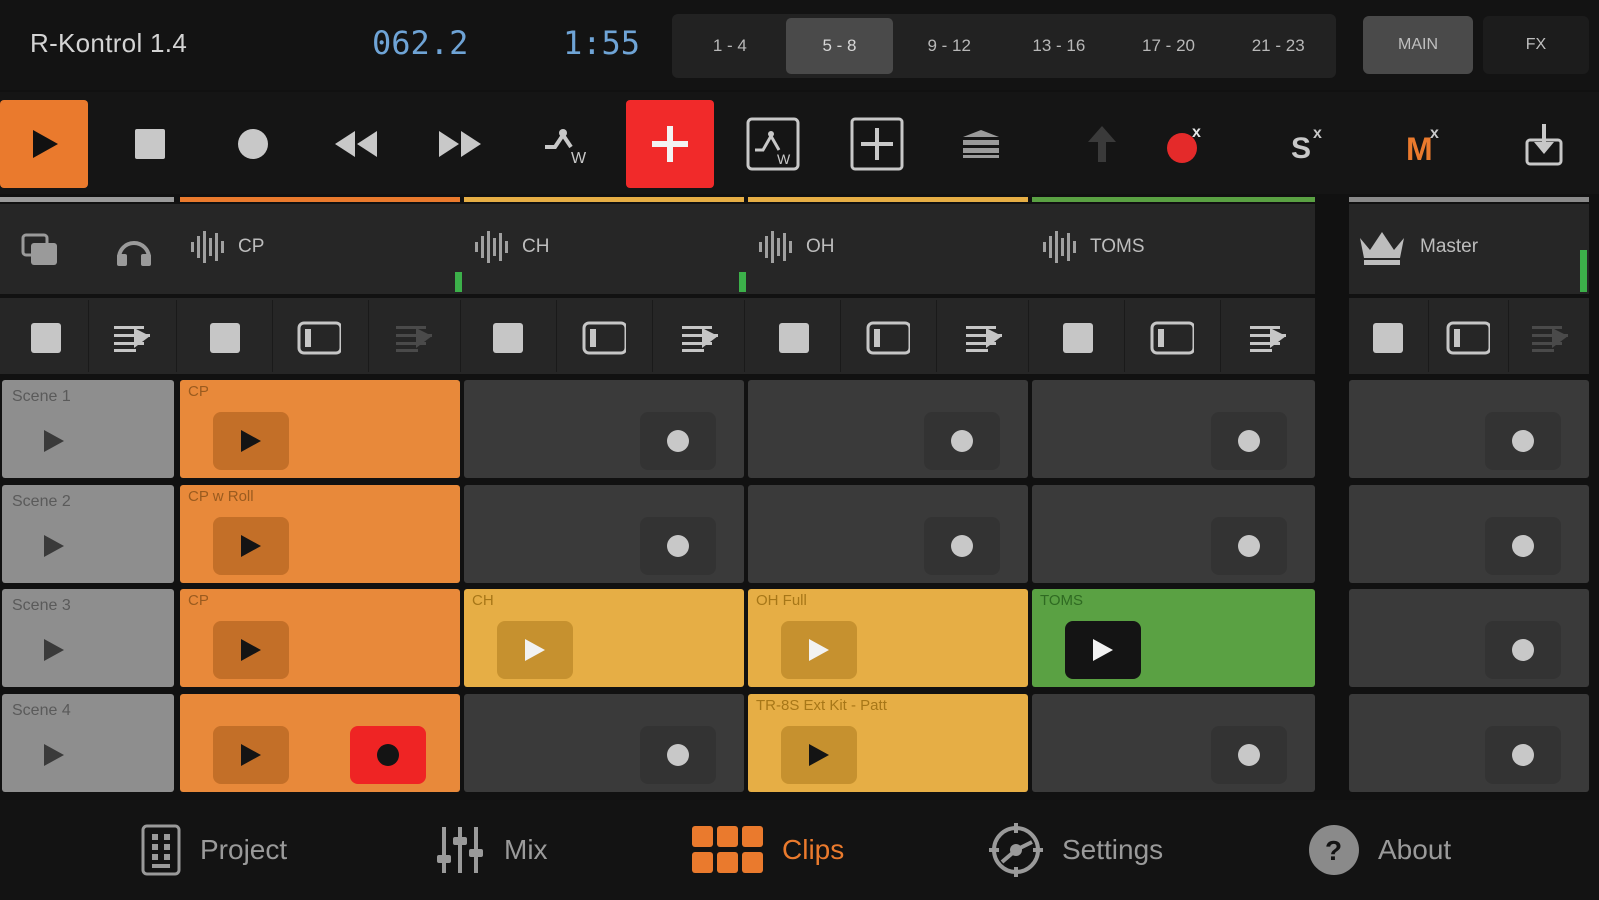  Describe the element at coordinates (225, 338) in the screenshot. I see `track-stop-button-cp` at that location.